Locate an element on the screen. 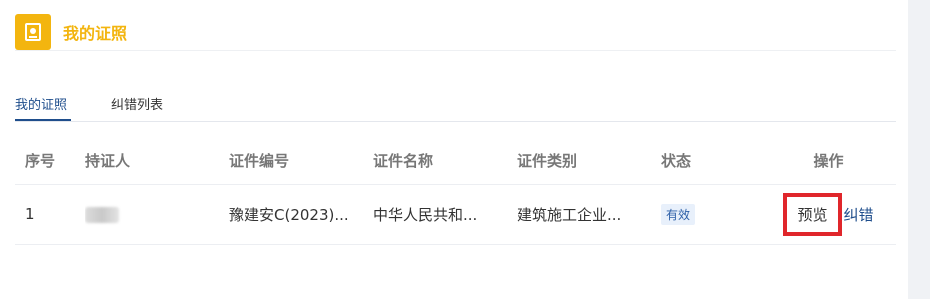 Image resolution: width=930 pixels, height=299 pixels. header-divider is located at coordinates (455, 50).